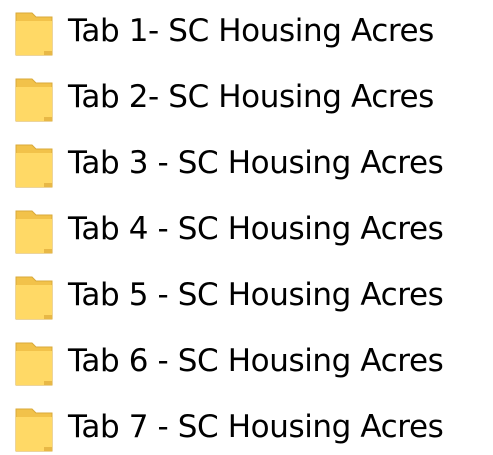  I want to click on folder-item-tab-4: Tab 4 - SC Housing Acres, so click(246, 229).